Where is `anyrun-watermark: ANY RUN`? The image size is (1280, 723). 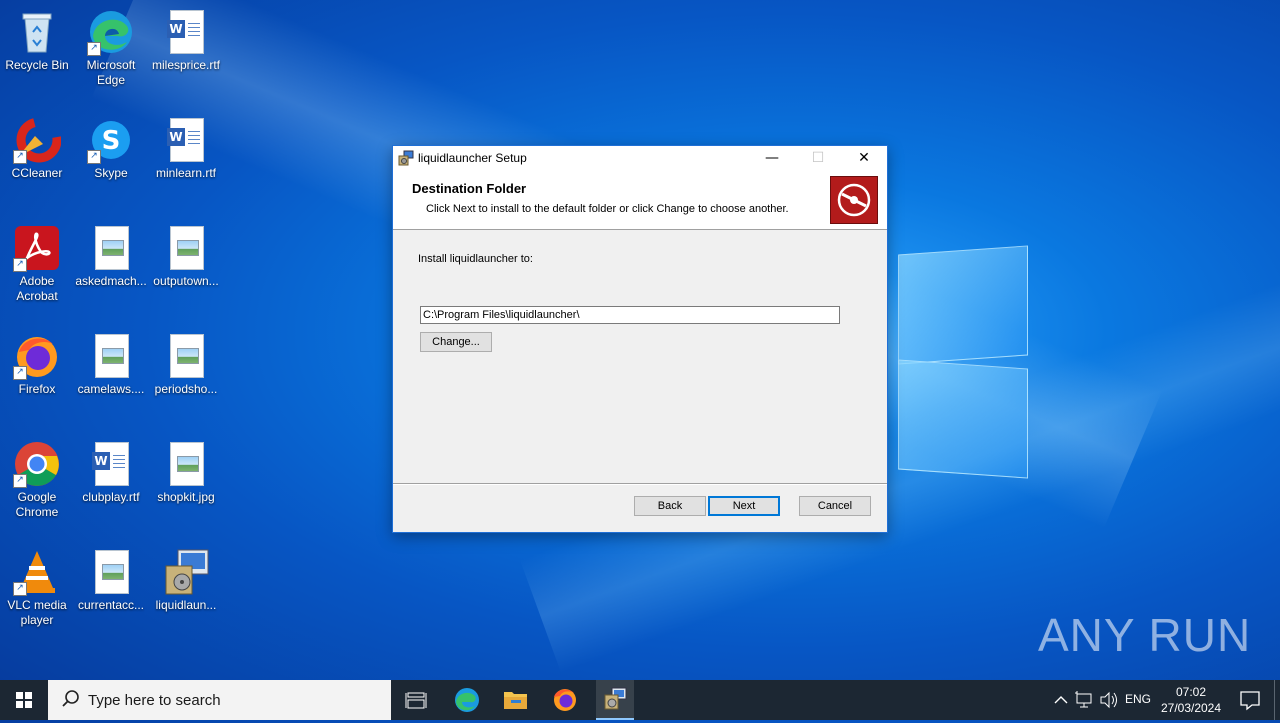
anyrun-watermark: ANY RUN is located at coordinates (1145, 635).